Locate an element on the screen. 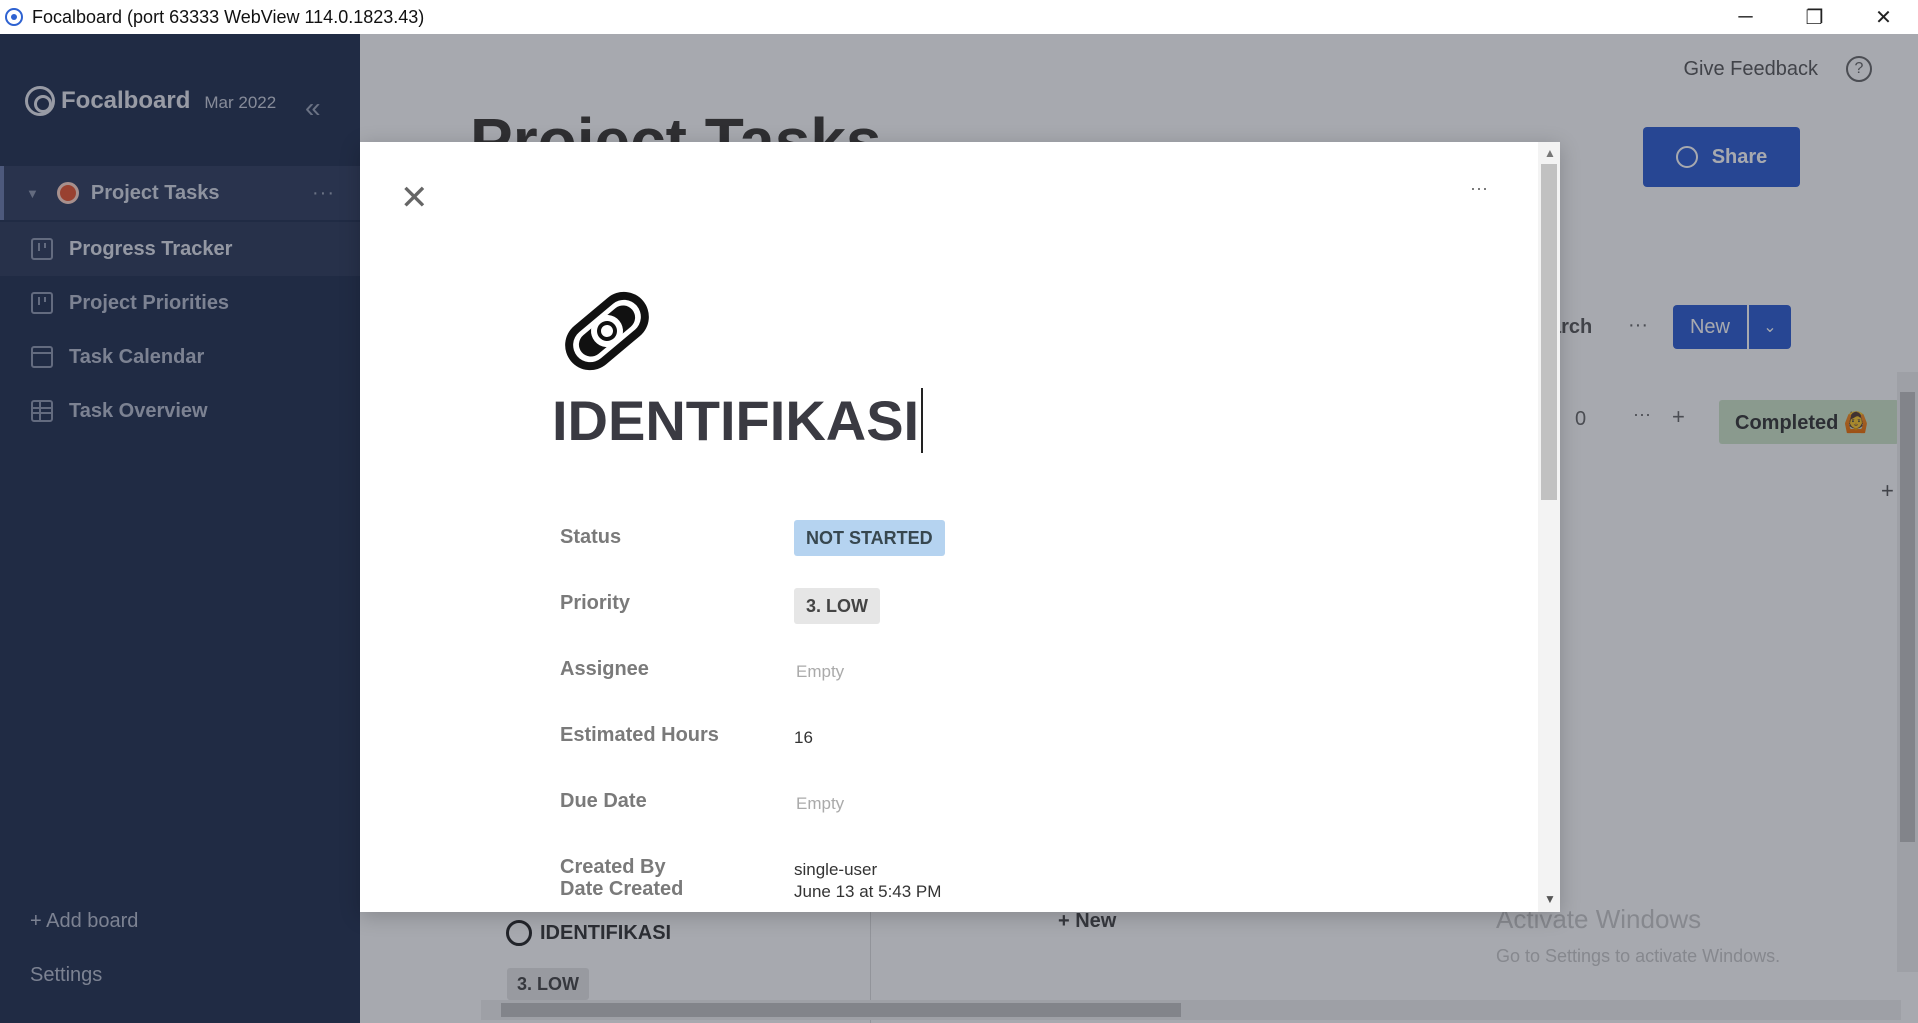 Image resolution: width=1918 pixels, height=1023 pixels. status-tag: NOT STARTED is located at coordinates (869, 538).